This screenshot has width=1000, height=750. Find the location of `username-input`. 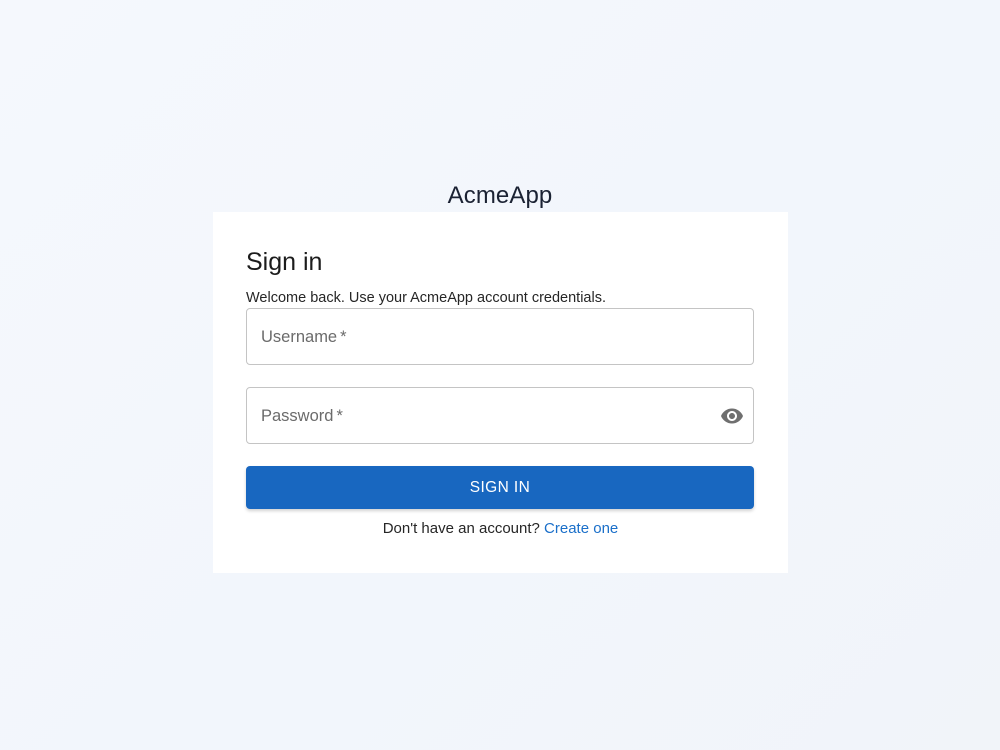

username-input is located at coordinates (500, 336).